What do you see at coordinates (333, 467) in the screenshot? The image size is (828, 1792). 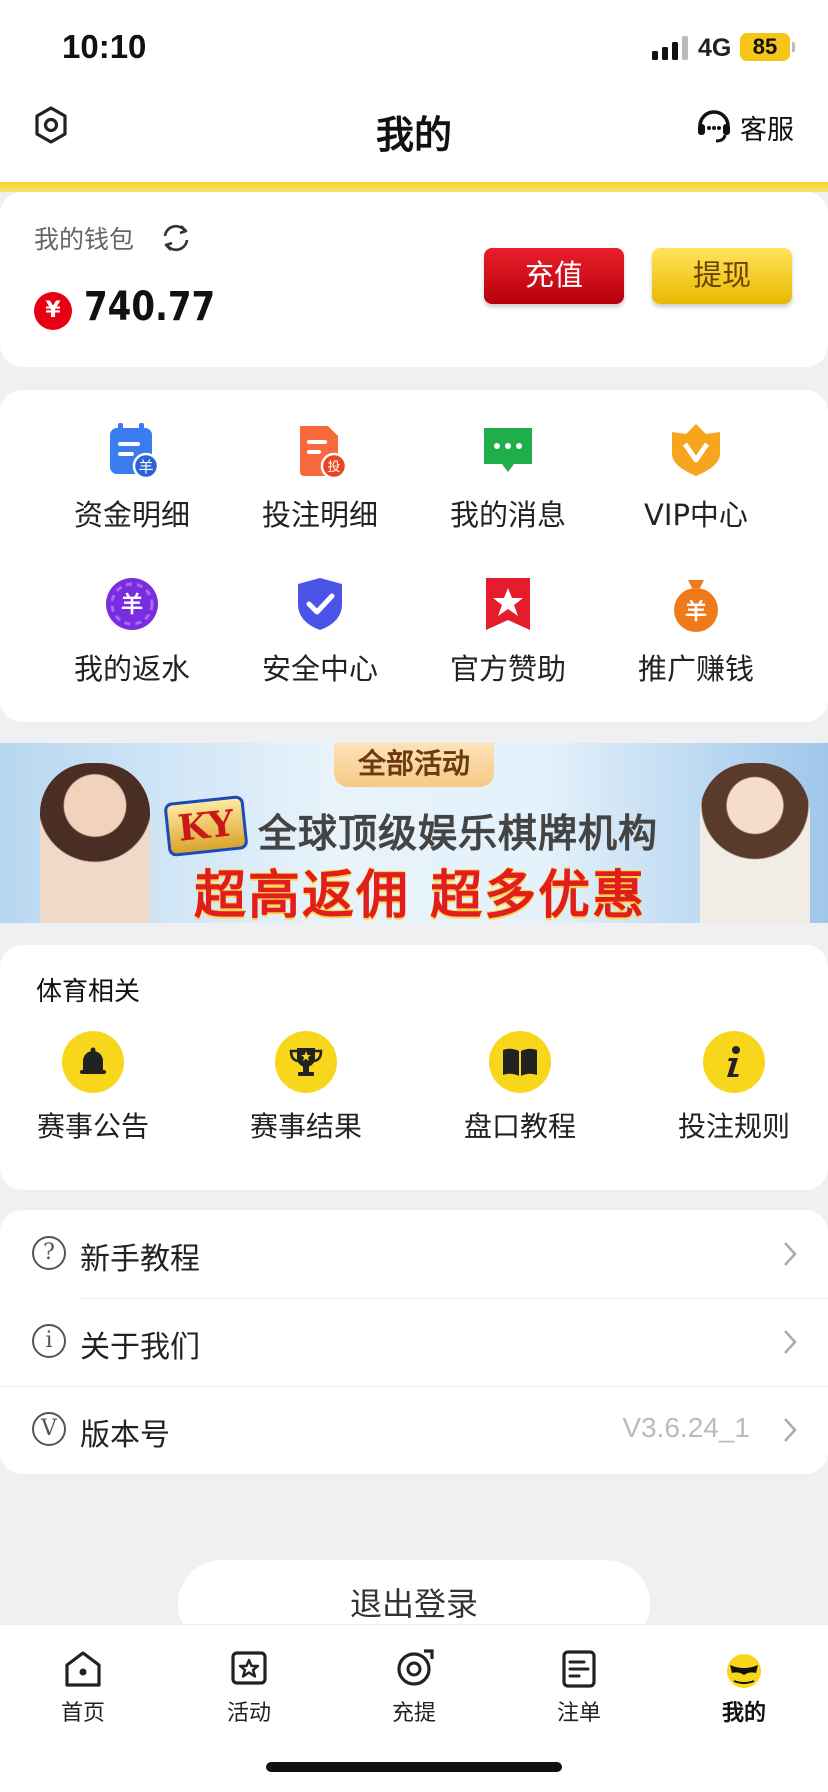 I see `svg-text: 投` at bounding box center [333, 467].